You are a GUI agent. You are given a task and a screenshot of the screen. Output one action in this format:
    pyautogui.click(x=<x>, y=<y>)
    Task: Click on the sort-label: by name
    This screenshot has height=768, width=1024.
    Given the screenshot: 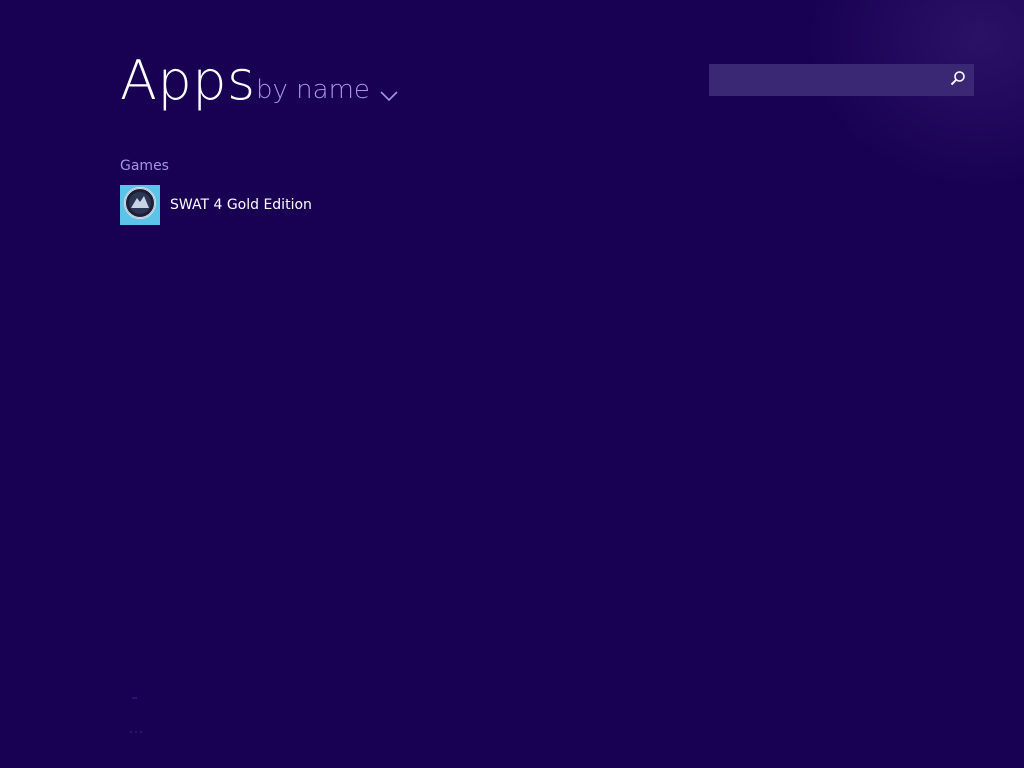 What is the action you would take?
    pyautogui.click(x=313, y=90)
    